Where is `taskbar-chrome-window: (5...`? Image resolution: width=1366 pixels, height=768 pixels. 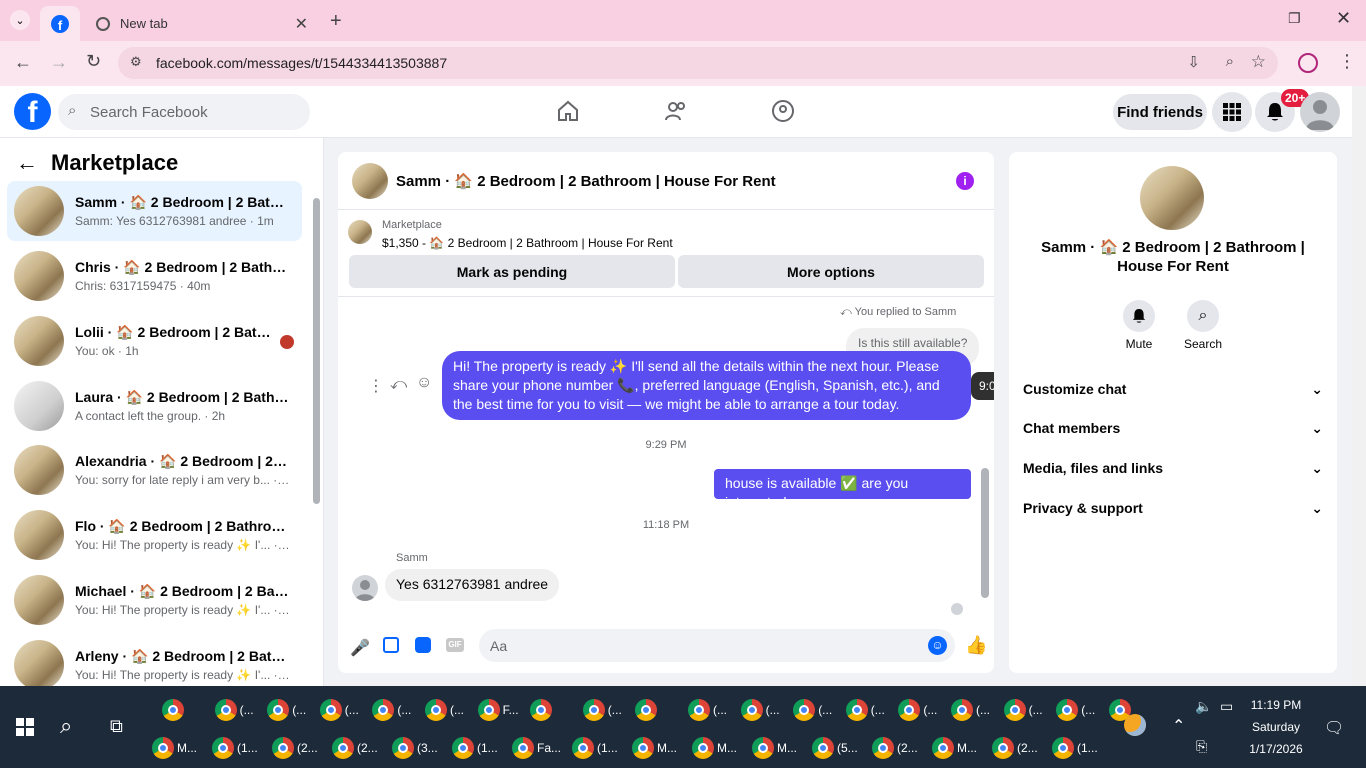 taskbar-chrome-window: (5... is located at coordinates (835, 748).